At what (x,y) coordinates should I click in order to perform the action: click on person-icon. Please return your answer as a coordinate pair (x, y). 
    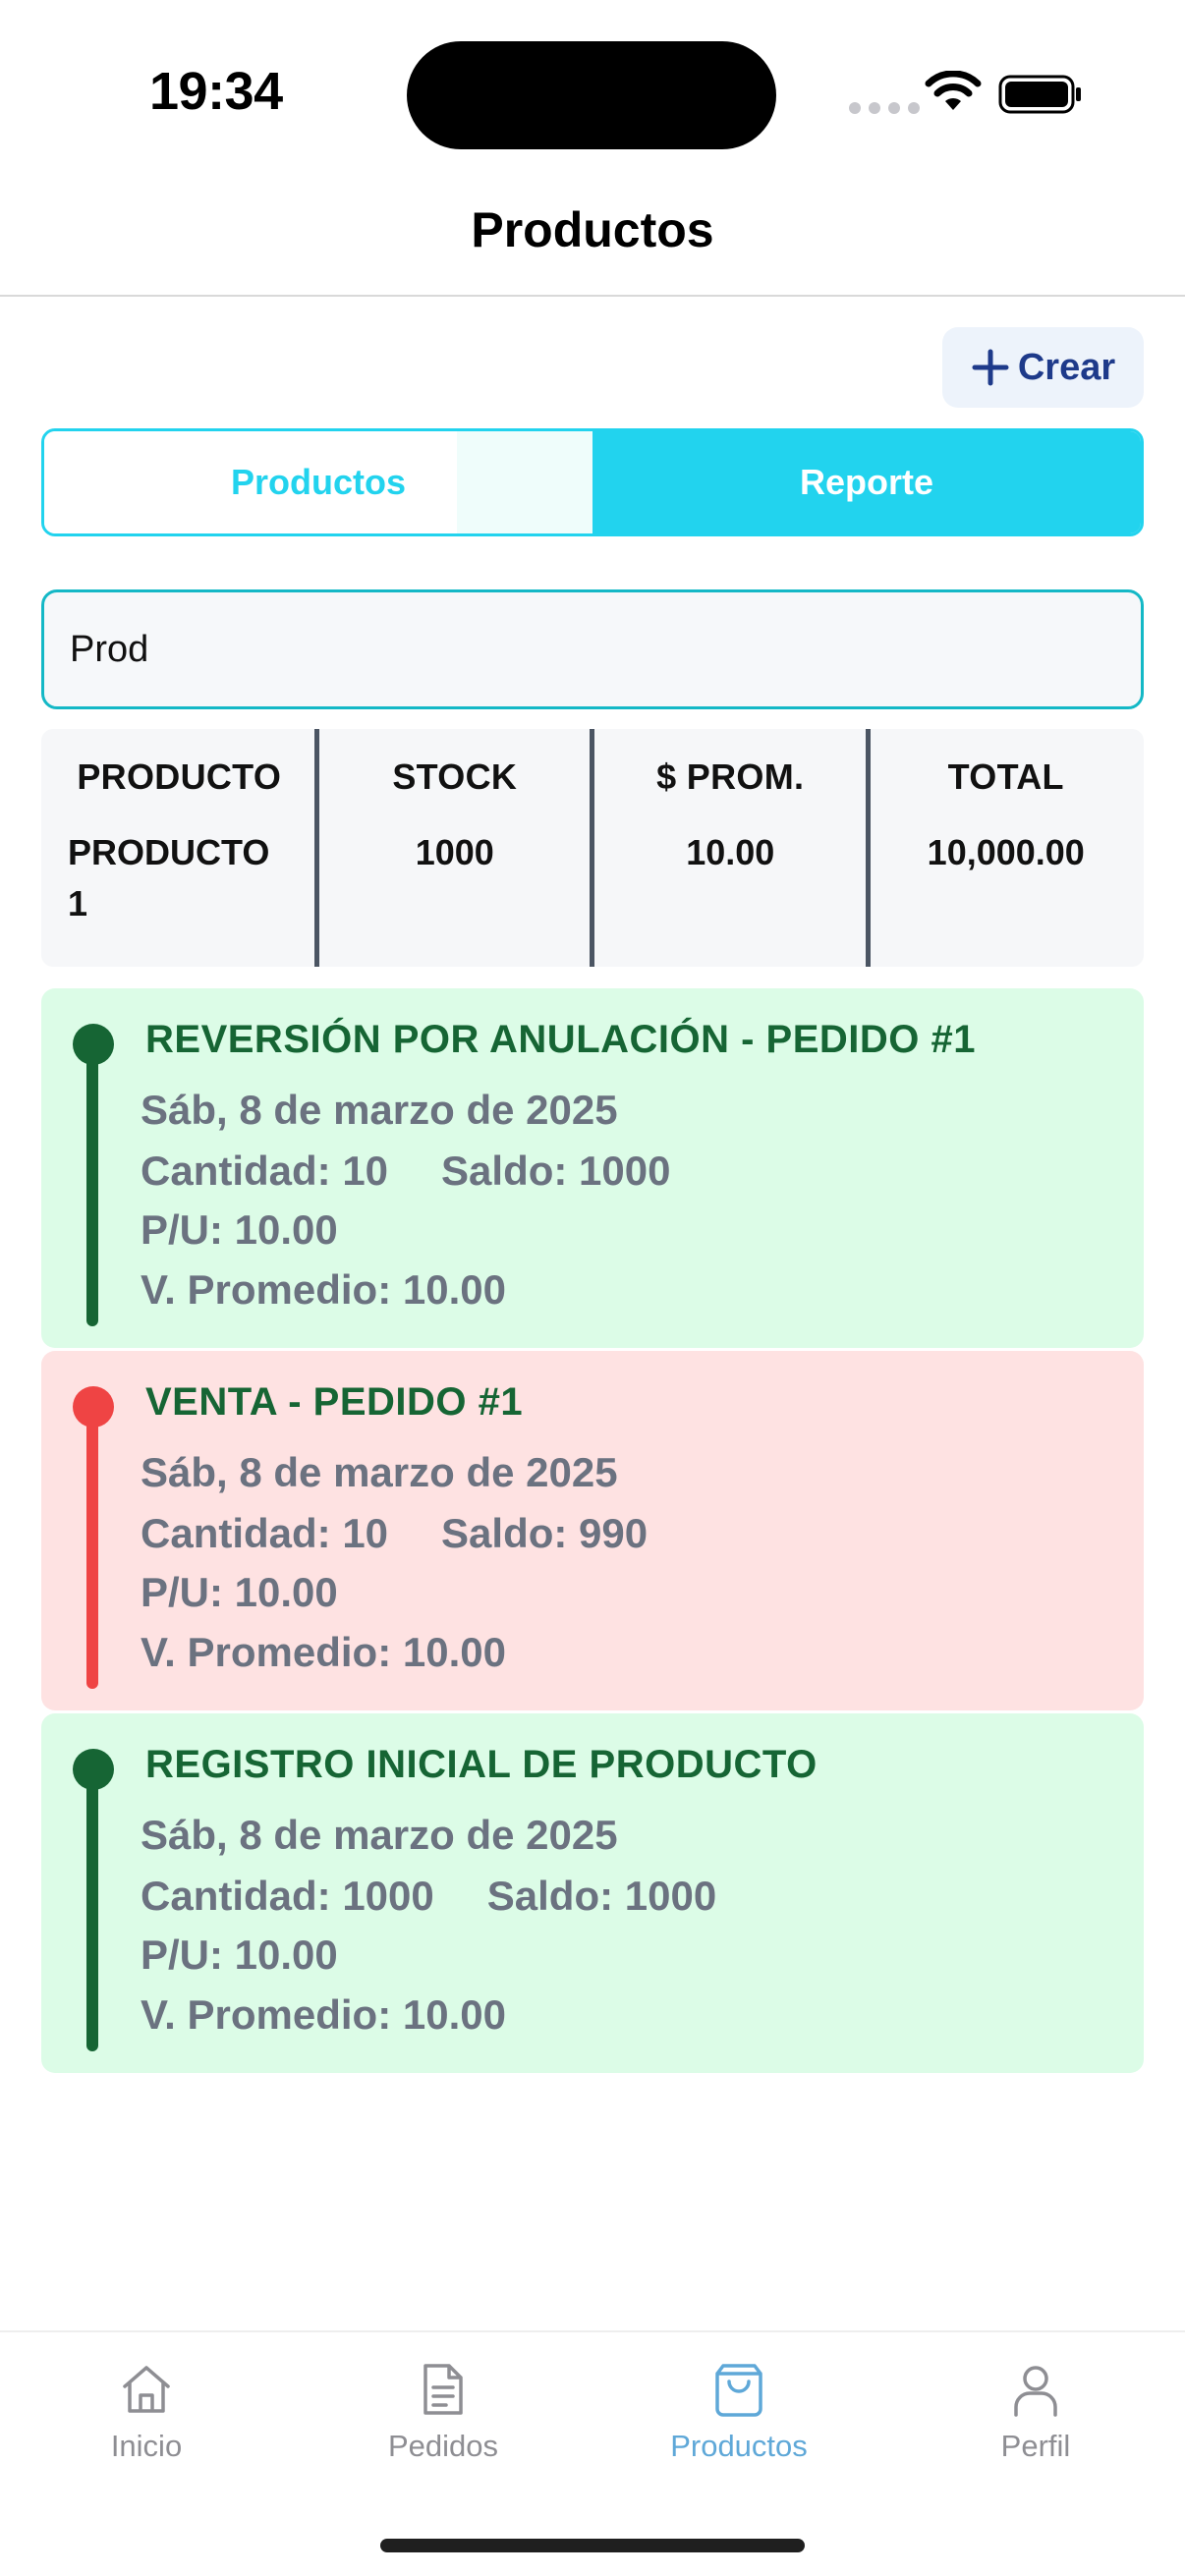
    Looking at the image, I should click on (1035, 2391).